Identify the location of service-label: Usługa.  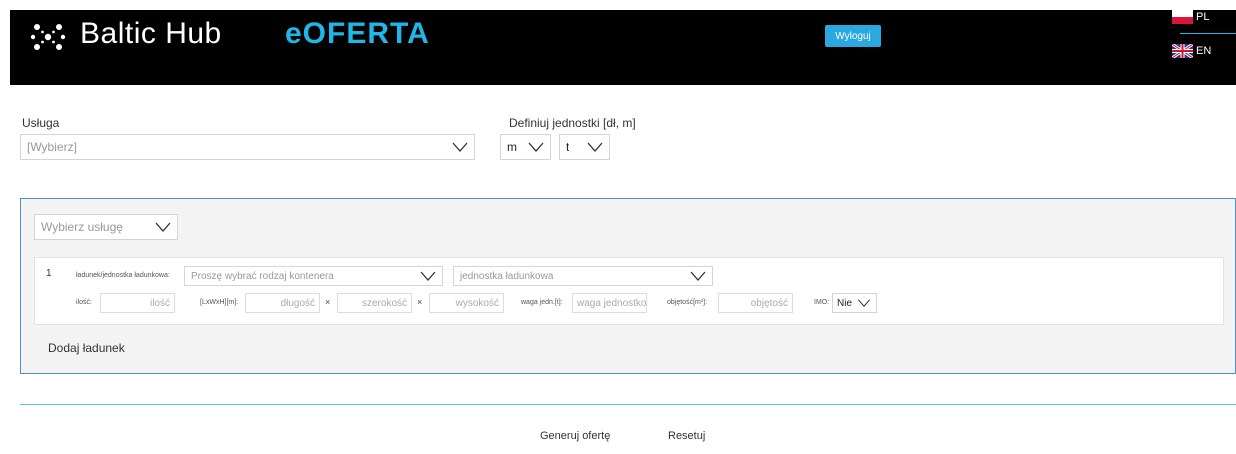
(41, 123).